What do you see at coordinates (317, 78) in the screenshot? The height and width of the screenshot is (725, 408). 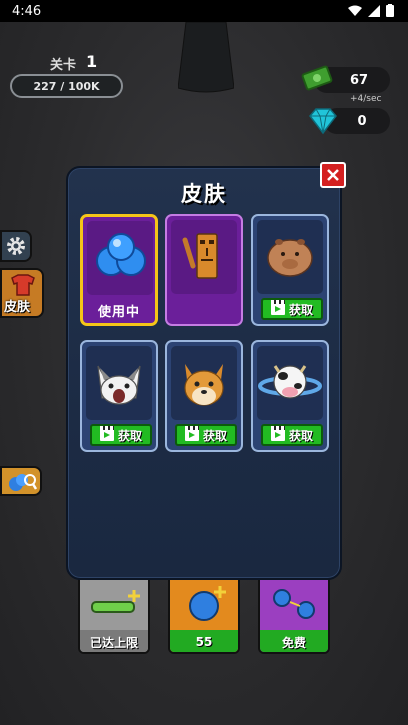 I see `cash-icon` at bounding box center [317, 78].